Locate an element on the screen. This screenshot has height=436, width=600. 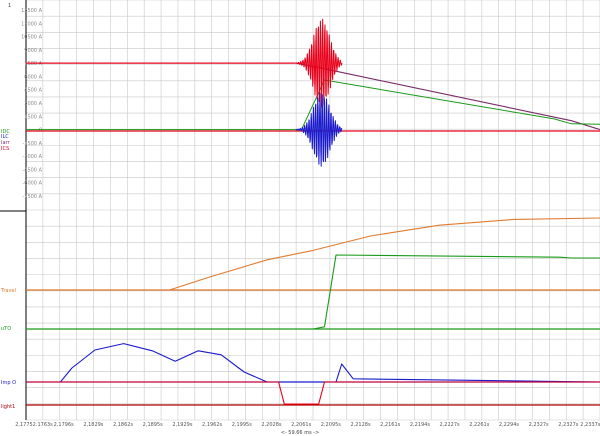
current-axis-tick: -3000 A is located at coordinates (32, 157).